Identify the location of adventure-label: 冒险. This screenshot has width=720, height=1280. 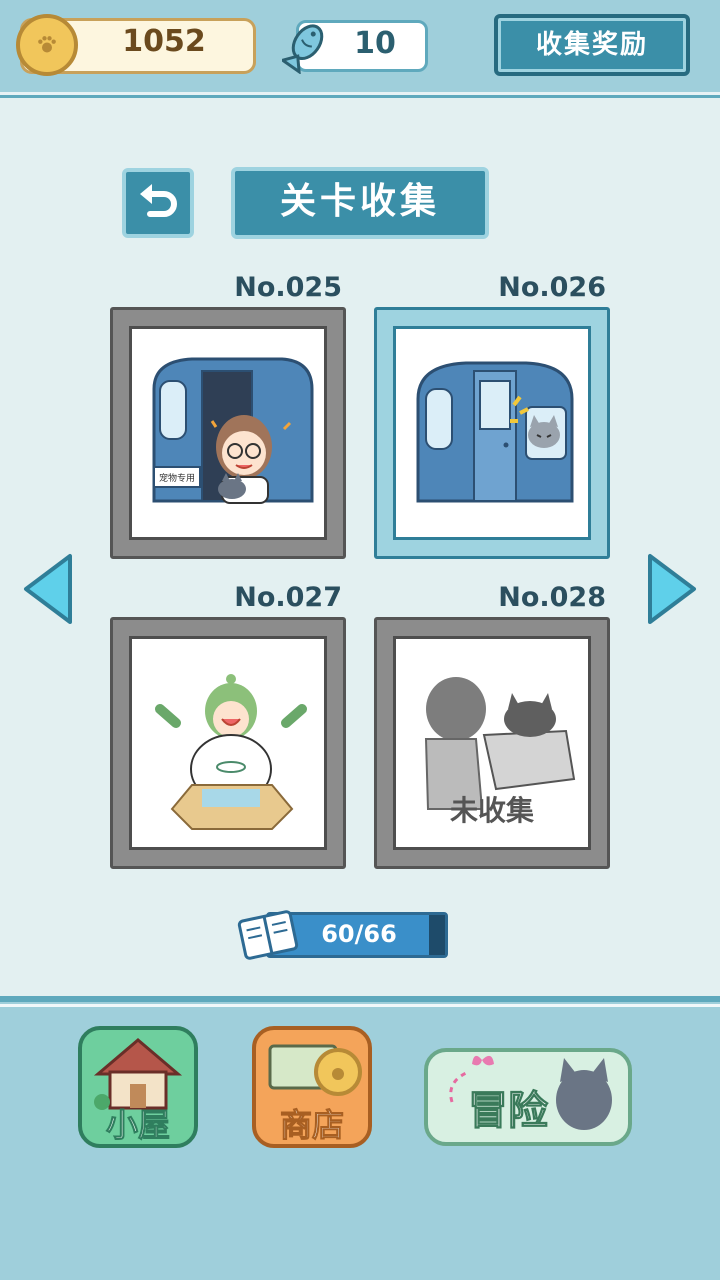
(508, 1111).